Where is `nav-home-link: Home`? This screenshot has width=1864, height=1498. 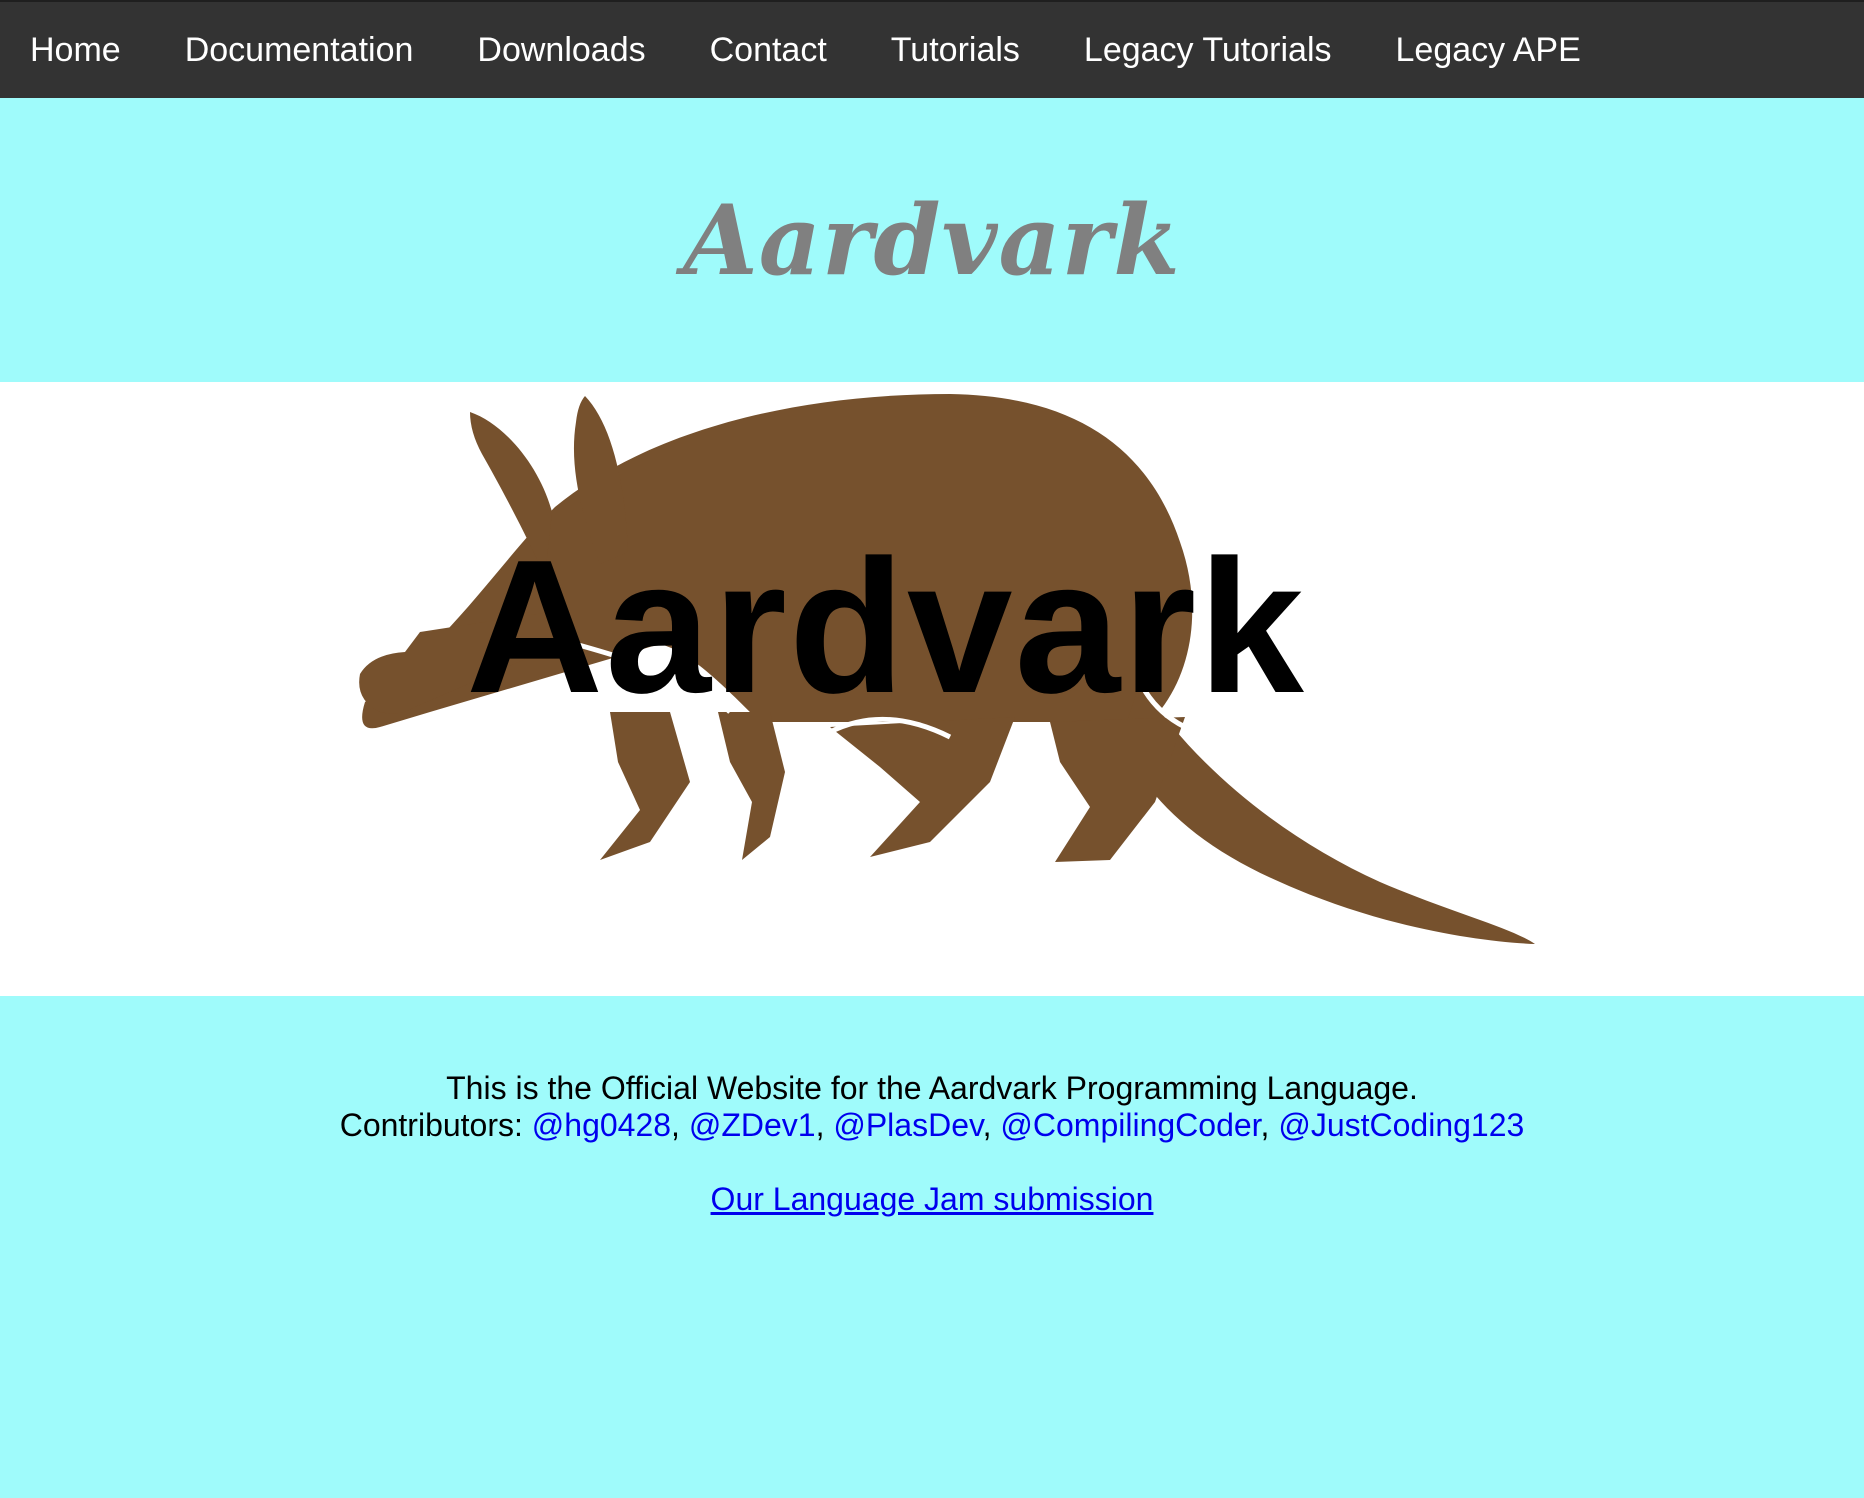 nav-home-link: Home is located at coordinates (76, 50).